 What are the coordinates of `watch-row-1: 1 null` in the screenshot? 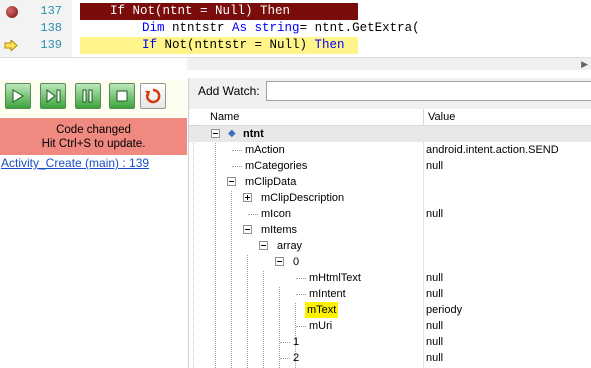 It's located at (390, 342).